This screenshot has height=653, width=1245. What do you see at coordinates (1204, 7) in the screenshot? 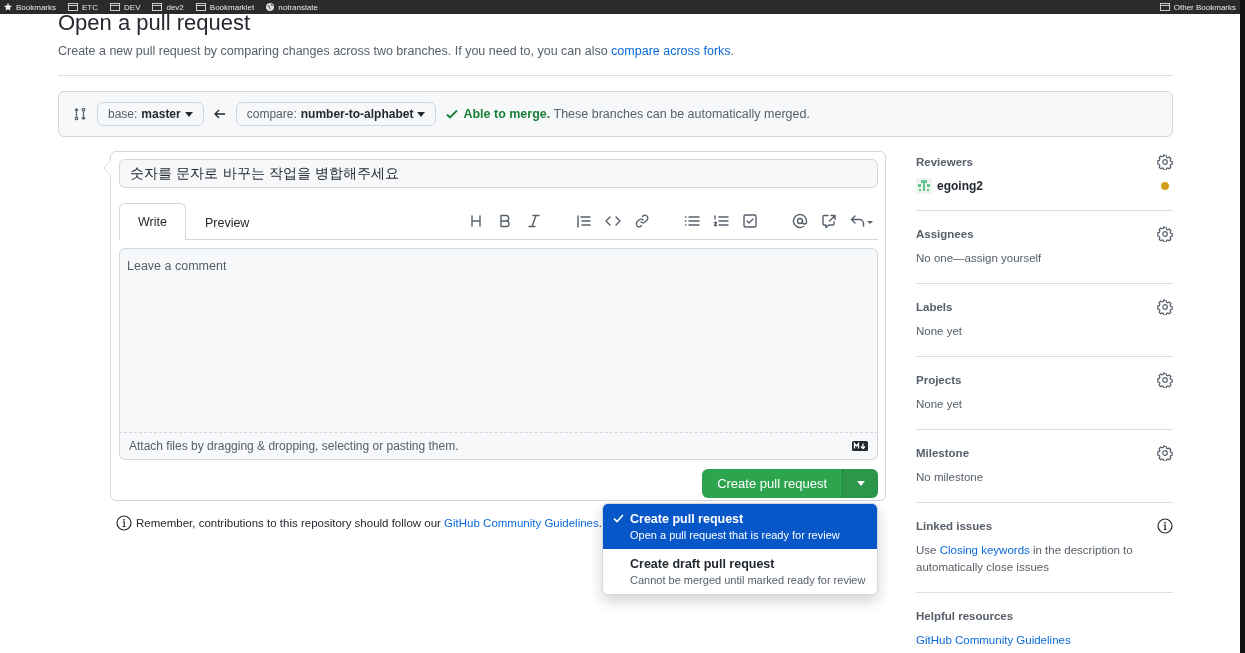
I see `bookmark-link: Other Bookmarks` at bounding box center [1204, 7].